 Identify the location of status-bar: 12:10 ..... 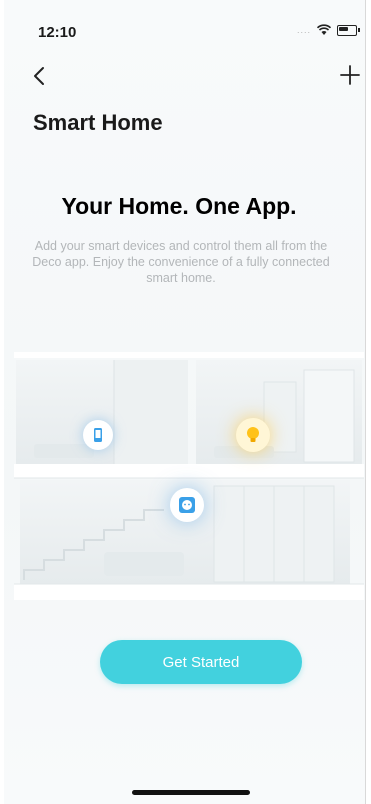
(184, 24).